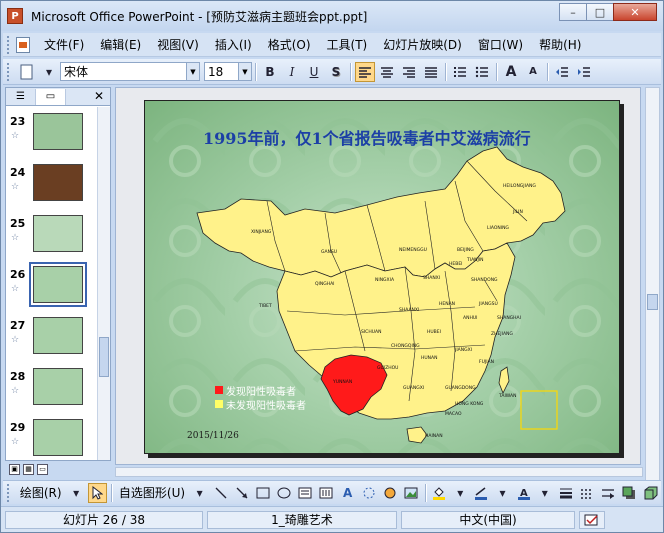 The width and height of the screenshot is (664, 533). What do you see at coordinates (482, 72) in the screenshot?
I see `bulleted-list-icon` at bounding box center [482, 72].